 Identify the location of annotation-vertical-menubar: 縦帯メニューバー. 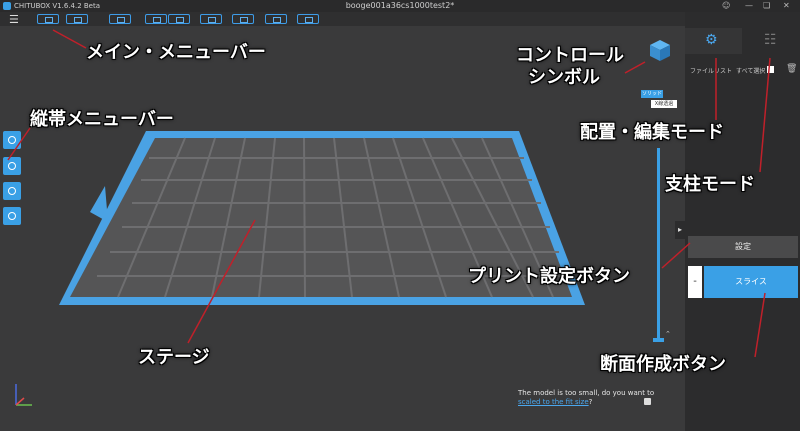
(102, 119).